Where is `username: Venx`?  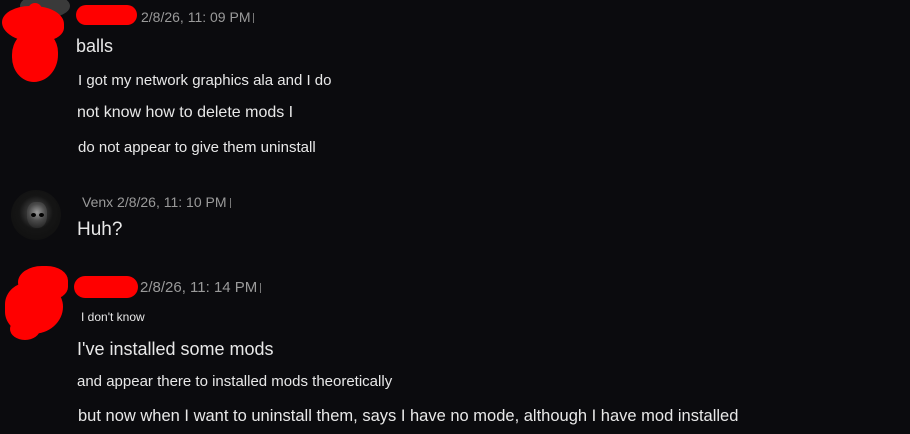
username: Venx is located at coordinates (97, 202).